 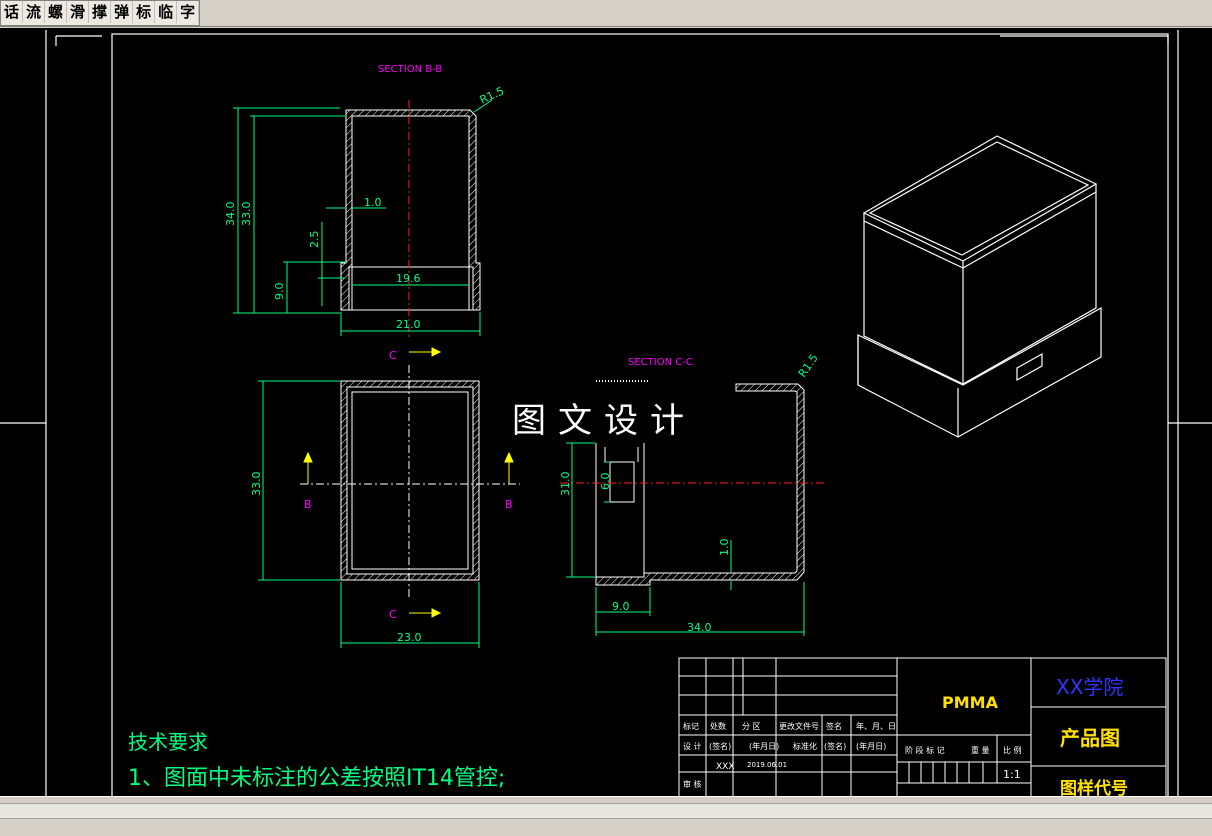 What do you see at coordinates (246, 214) in the screenshot?
I see `bb-height-inner: 33.0` at bounding box center [246, 214].